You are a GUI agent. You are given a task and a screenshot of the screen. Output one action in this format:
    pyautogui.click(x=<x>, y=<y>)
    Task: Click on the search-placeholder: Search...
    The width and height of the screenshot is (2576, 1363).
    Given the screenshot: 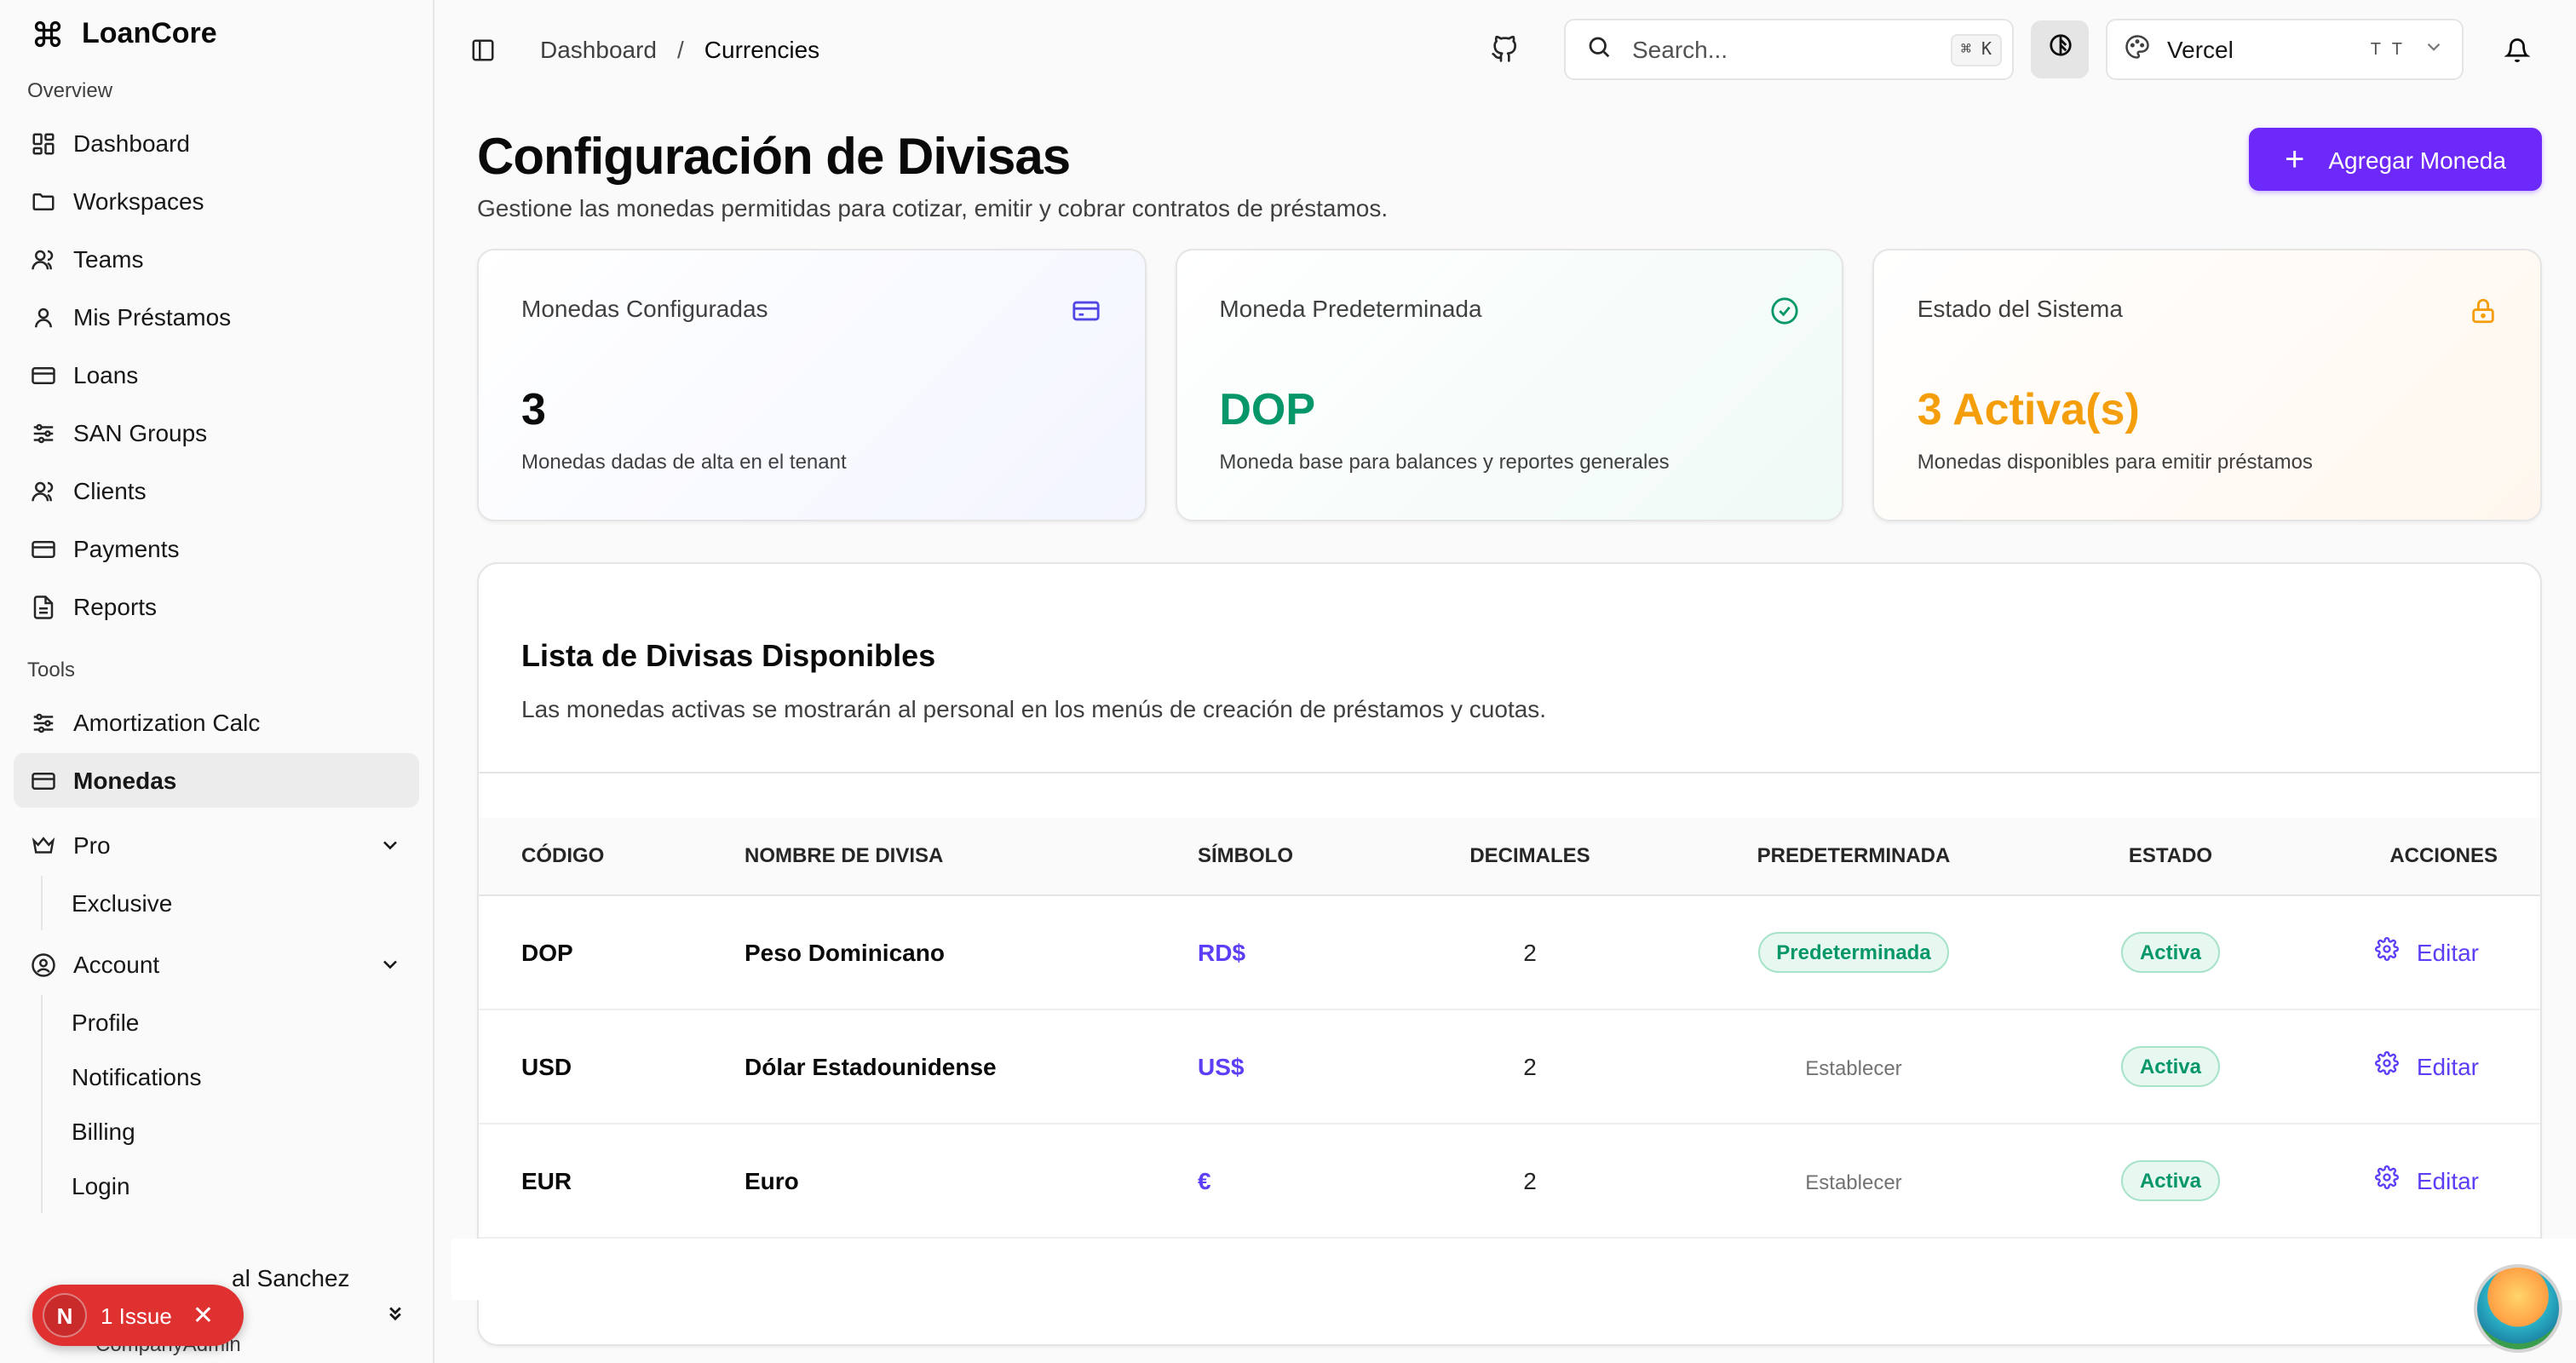 What is the action you would take?
    pyautogui.click(x=1680, y=50)
    